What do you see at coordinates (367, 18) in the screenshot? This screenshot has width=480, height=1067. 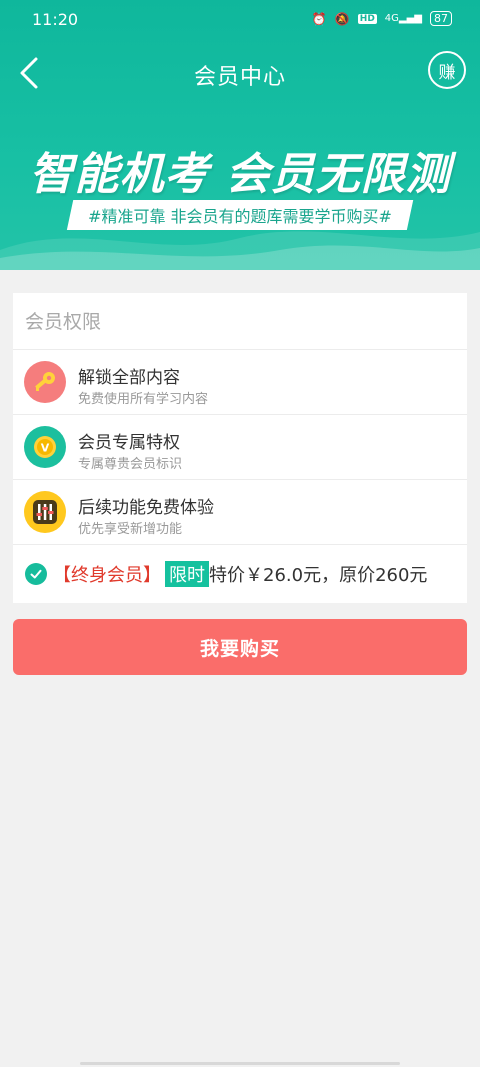 I see `hd-icon: HD` at bounding box center [367, 18].